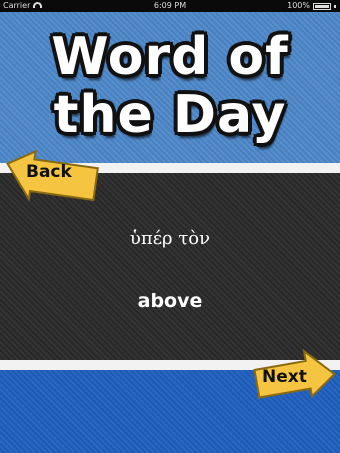  I want to click on english-translation: above, so click(170, 301).